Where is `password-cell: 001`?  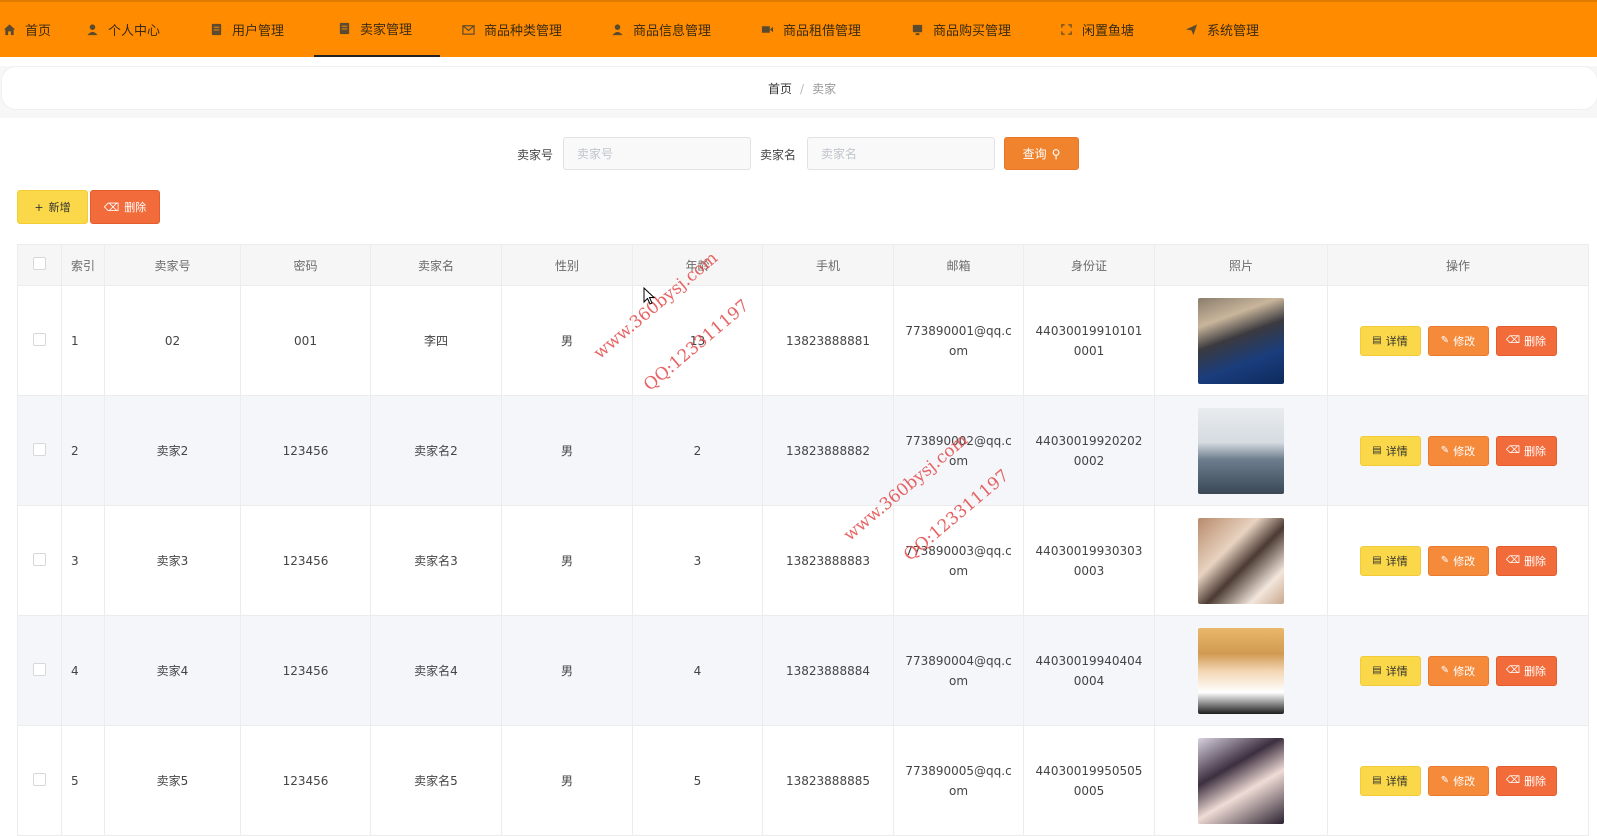 password-cell: 001 is located at coordinates (305, 340).